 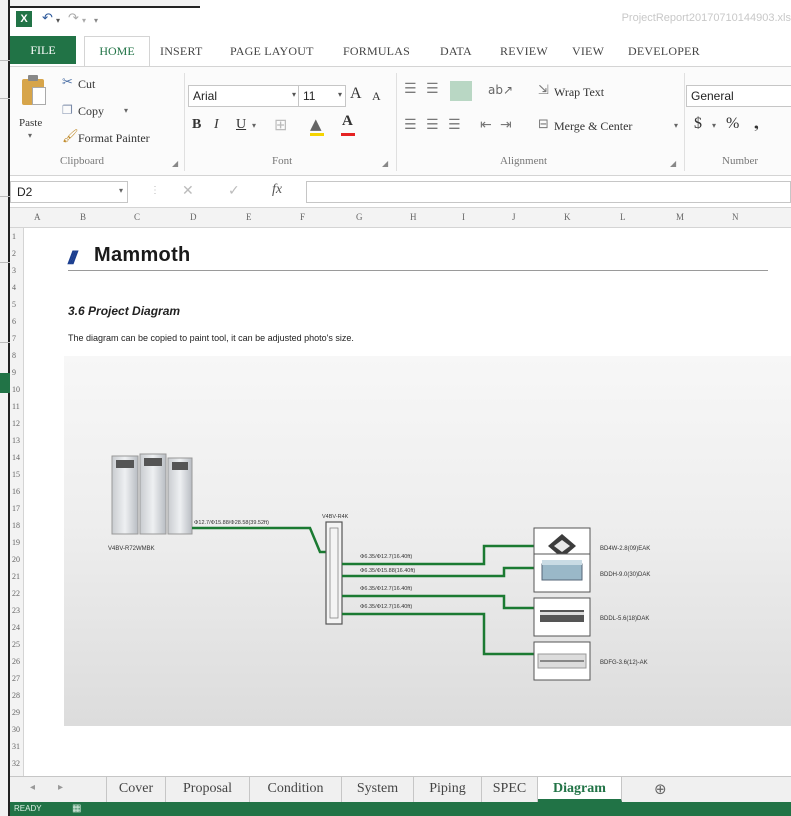 What do you see at coordinates (14, 270) in the screenshot?
I see `row-header: 3` at bounding box center [14, 270].